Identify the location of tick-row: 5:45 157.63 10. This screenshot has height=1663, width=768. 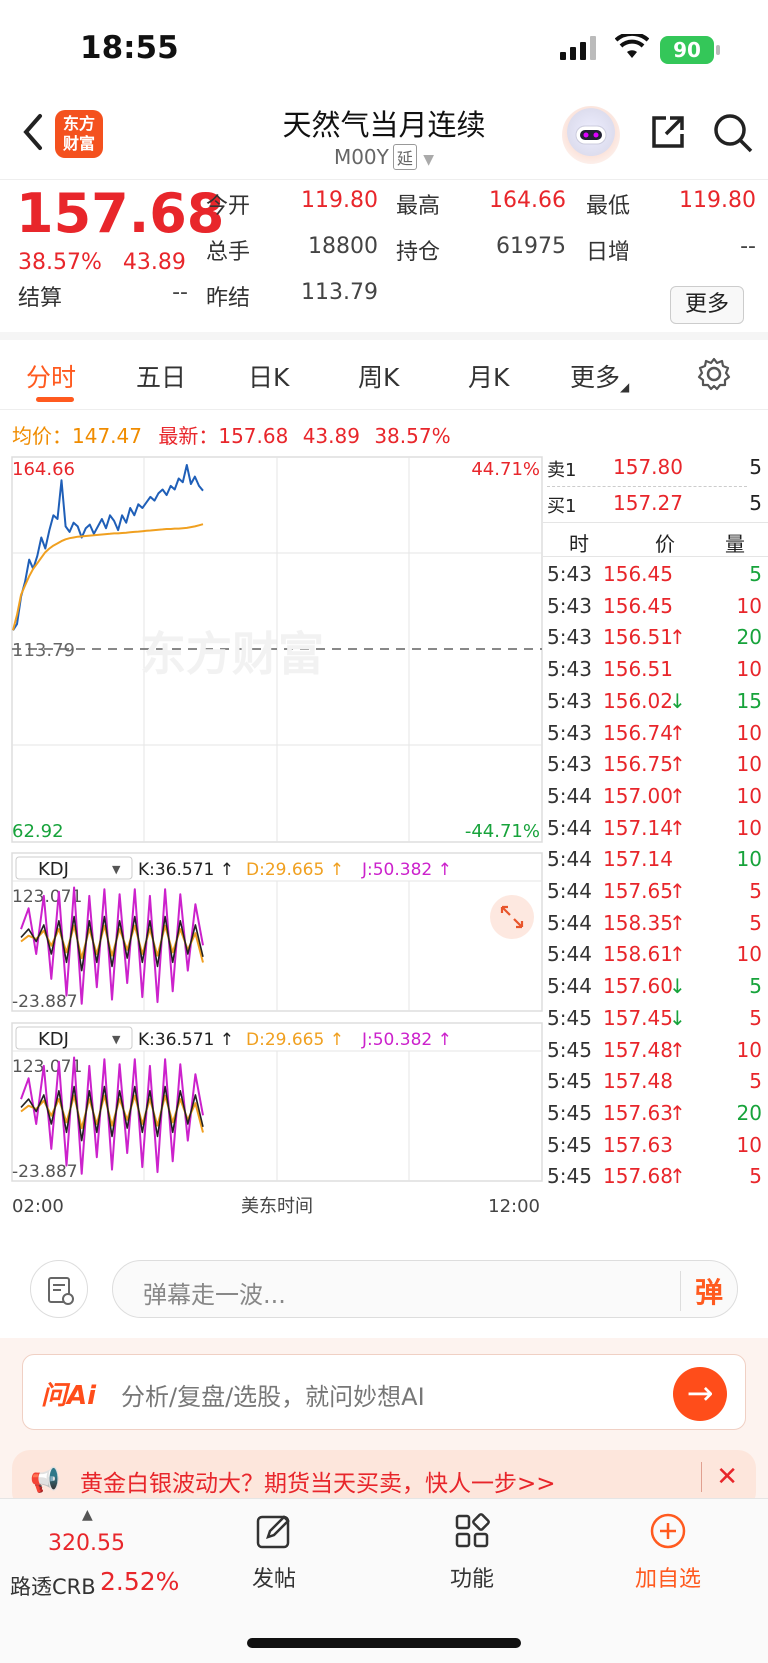
(655, 1145).